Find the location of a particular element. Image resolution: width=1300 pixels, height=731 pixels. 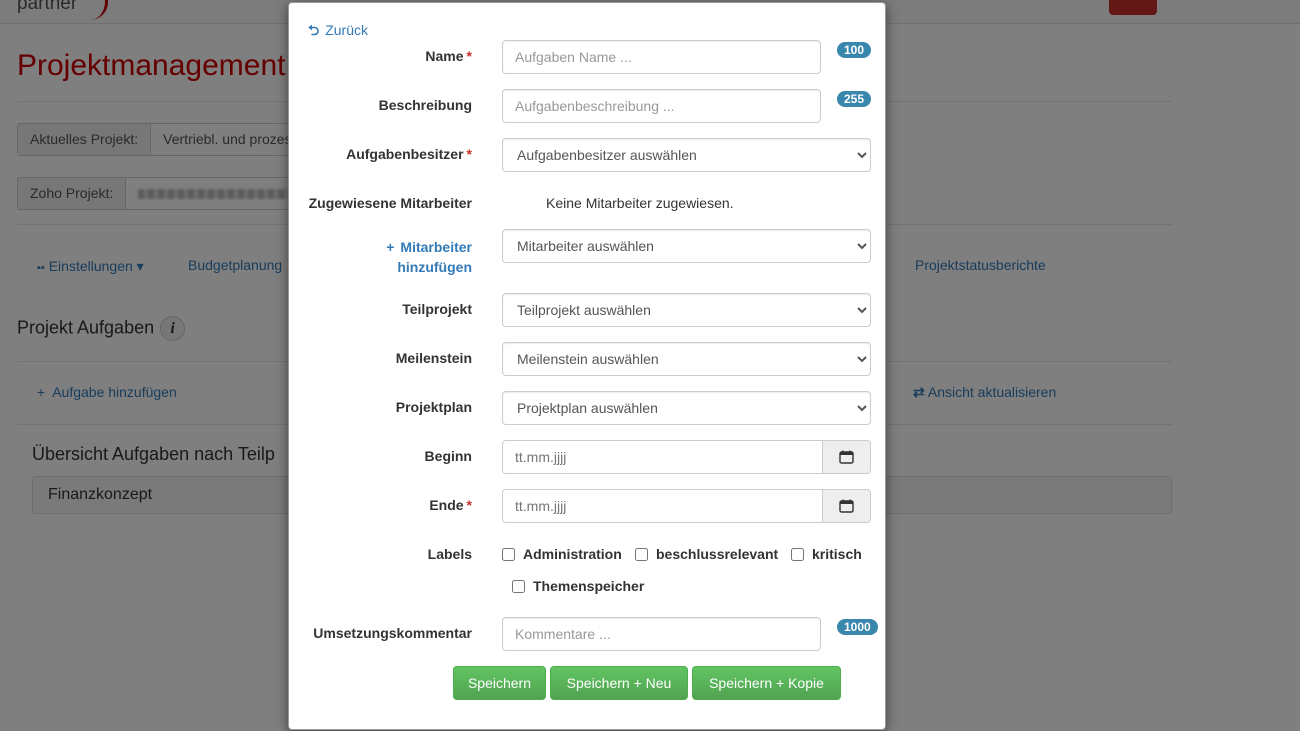

add-member-link: + Mitarbeiter hinzufügen is located at coordinates (429, 257).